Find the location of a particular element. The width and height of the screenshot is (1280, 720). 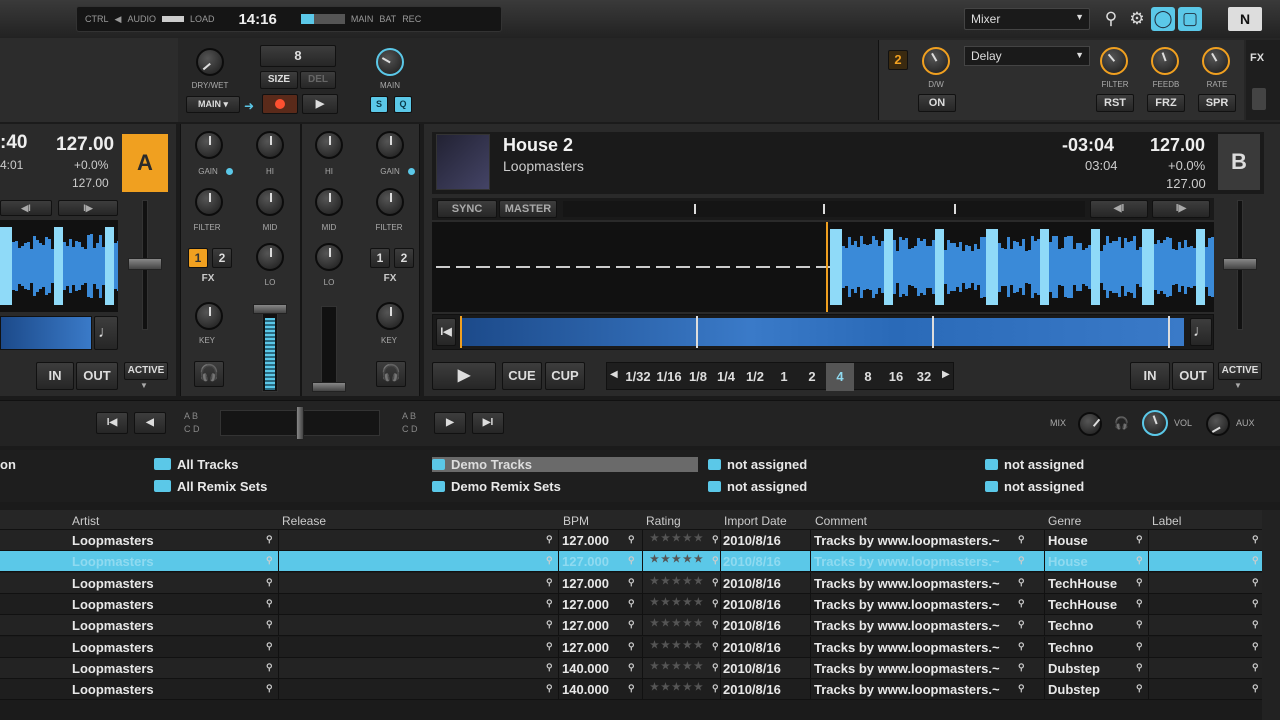

lo-knob-a is located at coordinates (270, 257).